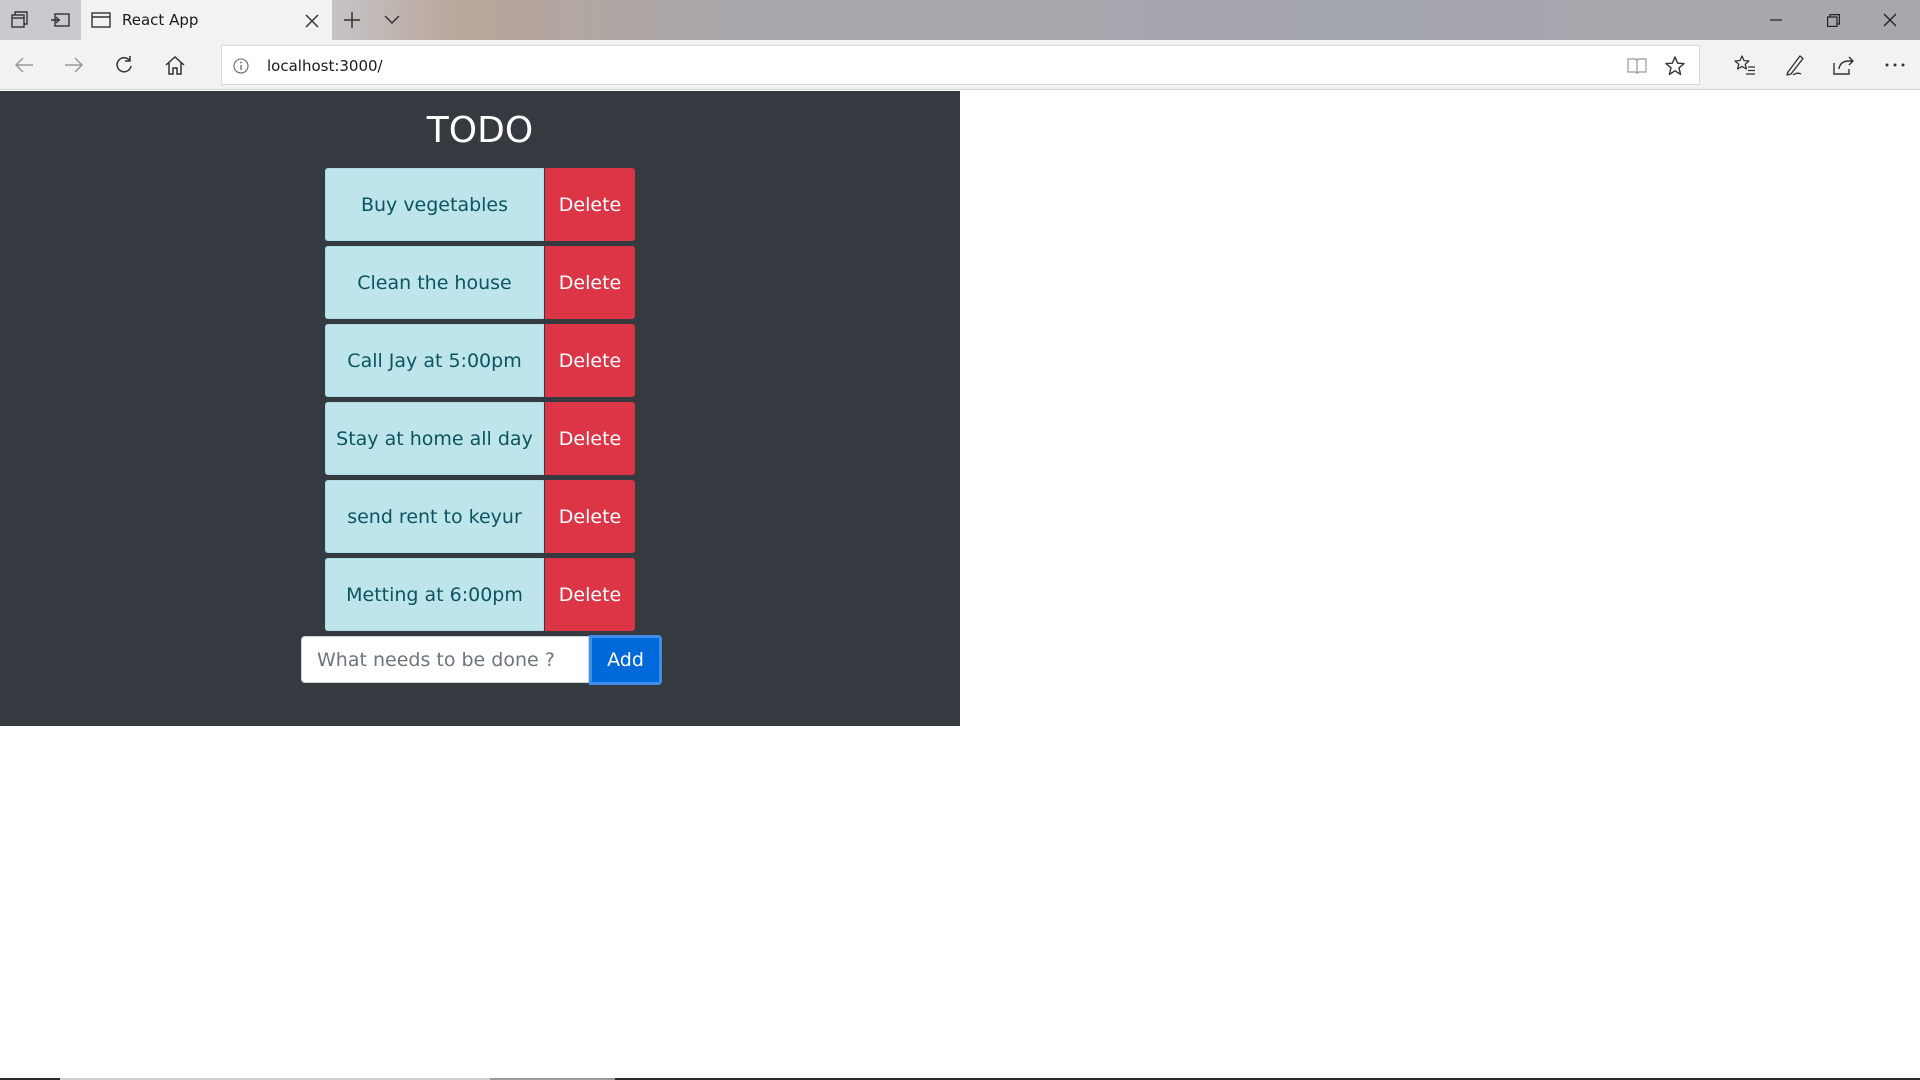  What do you see at coordinates (24, 65) in the screenshot?
I see `back-arrow-icon` at bounding box center [24, 65].